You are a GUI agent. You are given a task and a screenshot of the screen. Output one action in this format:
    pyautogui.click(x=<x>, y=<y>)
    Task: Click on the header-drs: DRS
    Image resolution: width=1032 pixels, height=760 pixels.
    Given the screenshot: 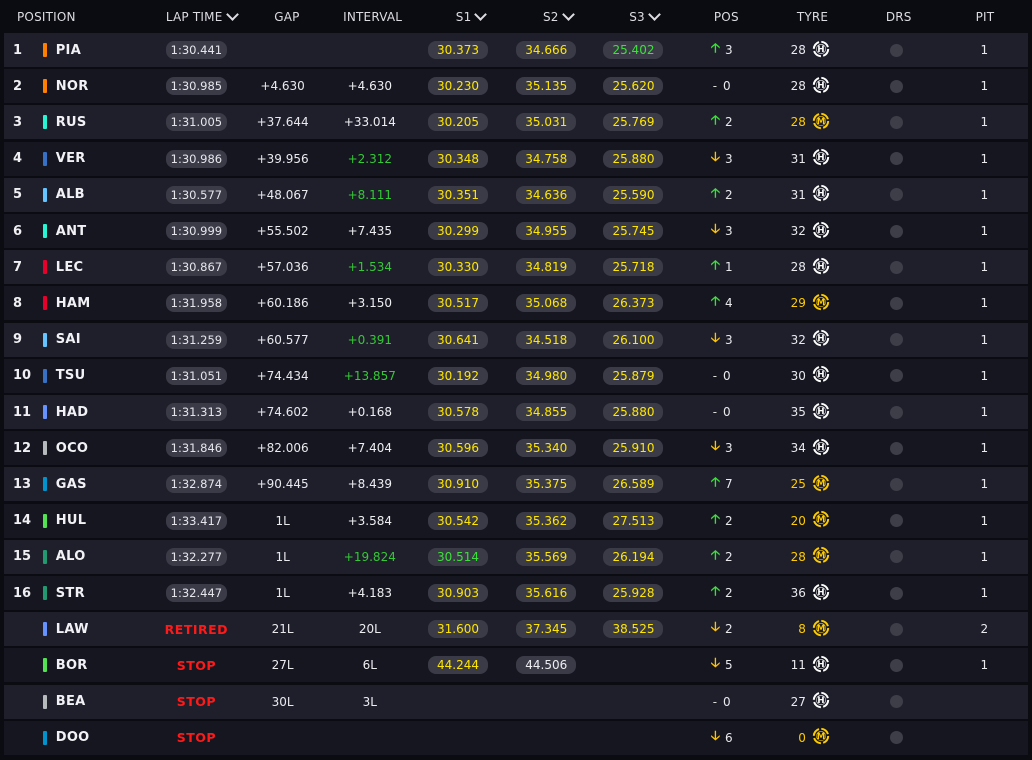 What is the action you would take?
    pyautogui.click(x=899, y=16)
    